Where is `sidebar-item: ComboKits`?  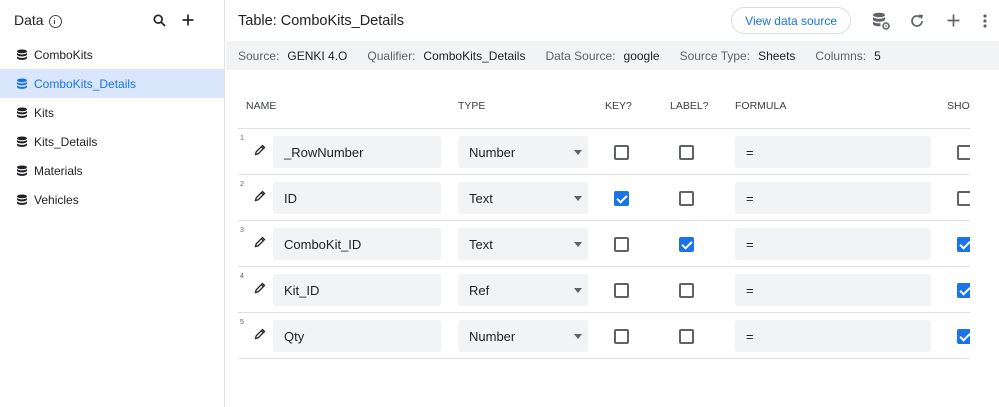
sidebar-item: ComboKits is located at coordinates (112, 54).